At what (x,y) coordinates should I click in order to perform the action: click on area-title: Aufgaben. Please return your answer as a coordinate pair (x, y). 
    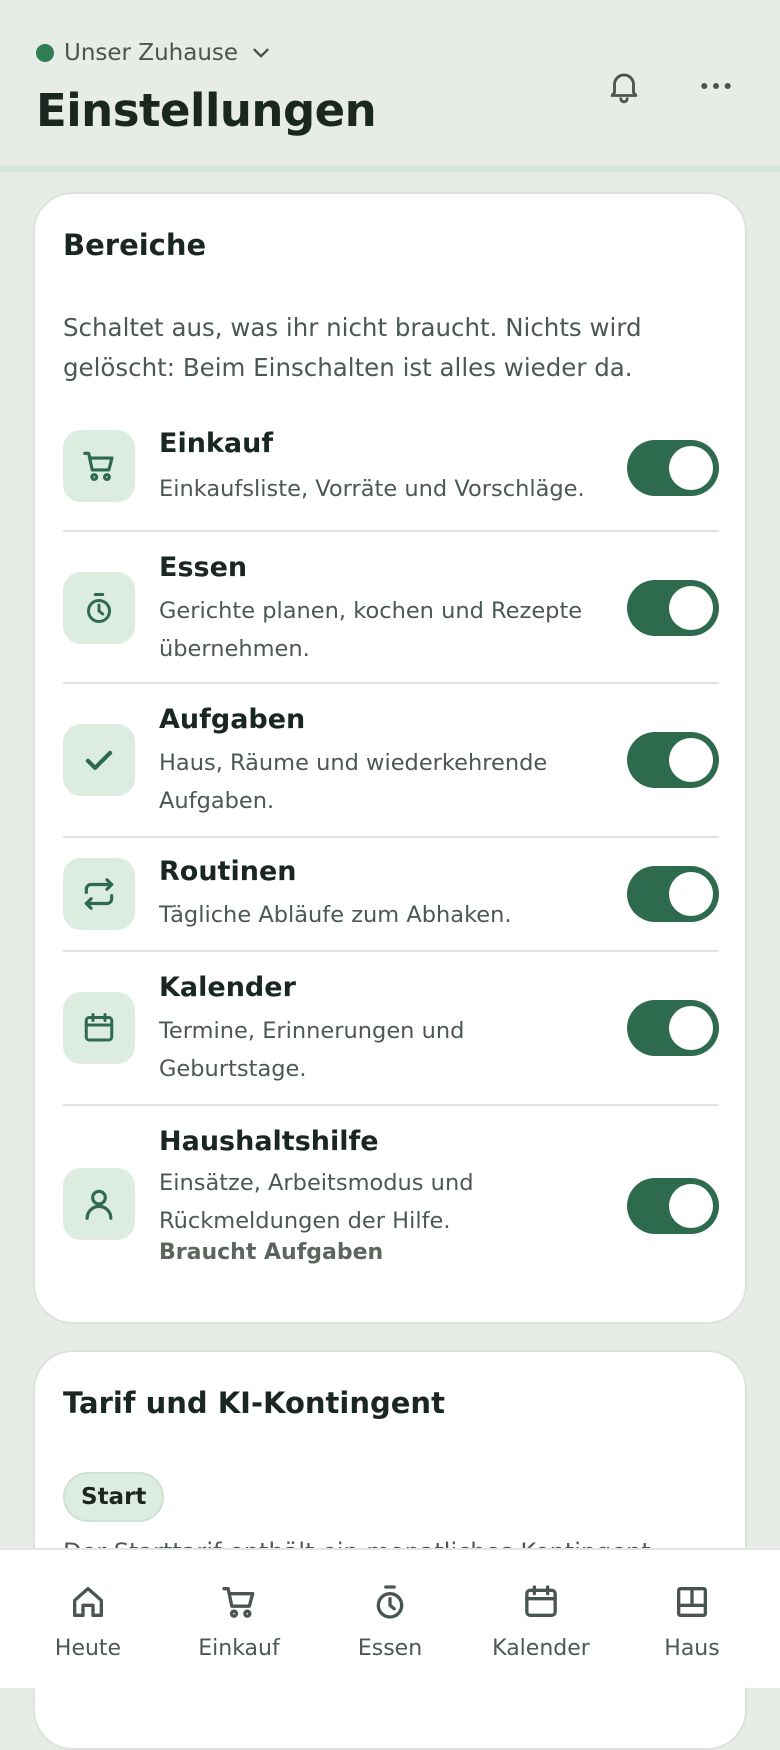
    Looking at the image, I should click on (232, 719).